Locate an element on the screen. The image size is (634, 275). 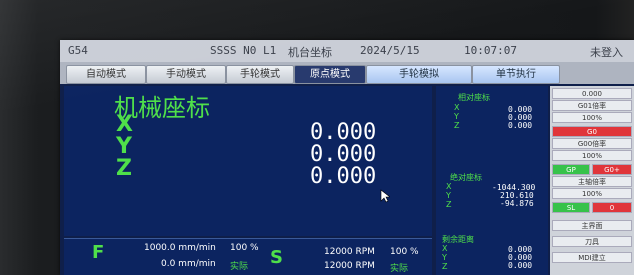
mouse-cursor-icon is located at coordinates (385, 197).